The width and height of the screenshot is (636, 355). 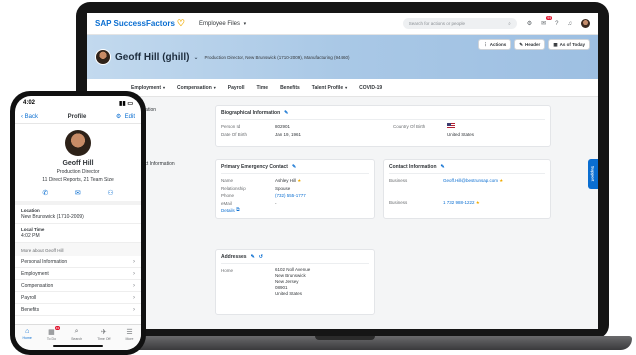 What do you see at coordinates (45, 193) in the screenshot?
I see `phone-icon: ✆` at bounding box center [45, 193].